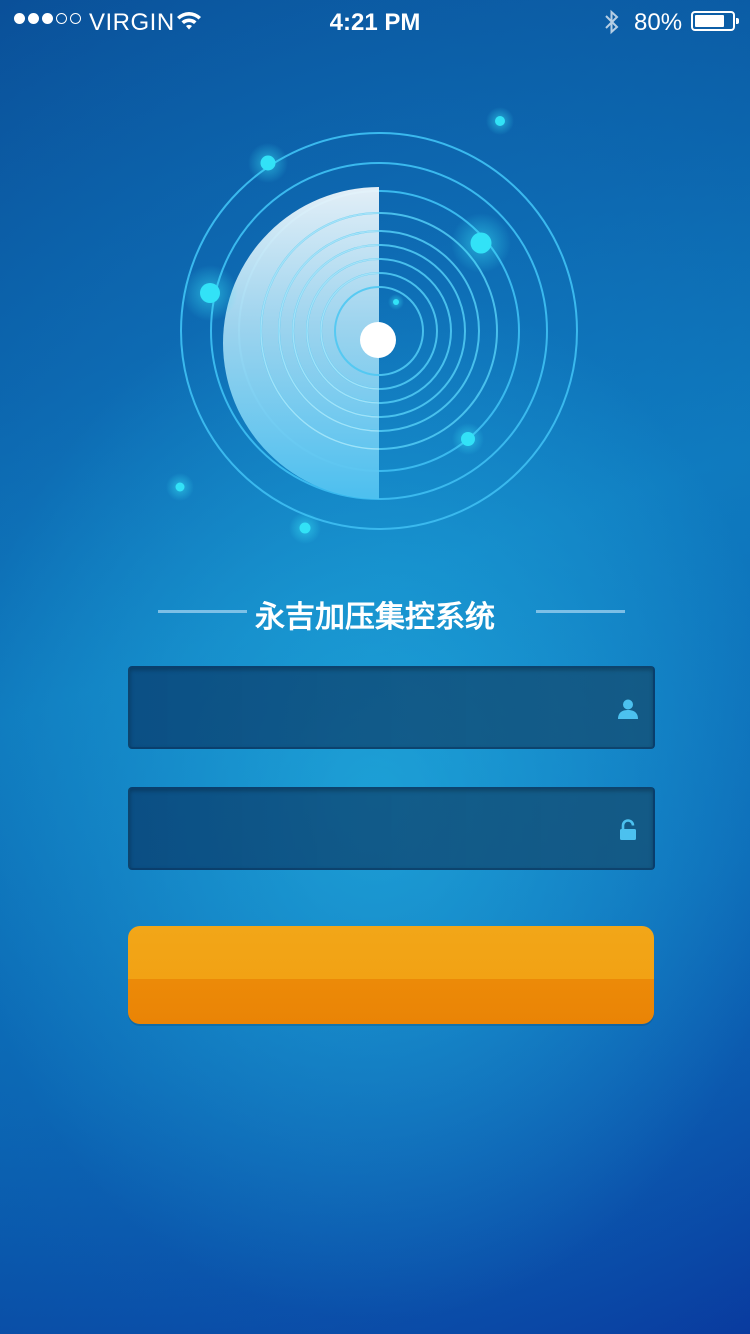  What do you see at coordinates (377, 708) in the screenshot?
I see `username-input` at bounding box center [377, 708].